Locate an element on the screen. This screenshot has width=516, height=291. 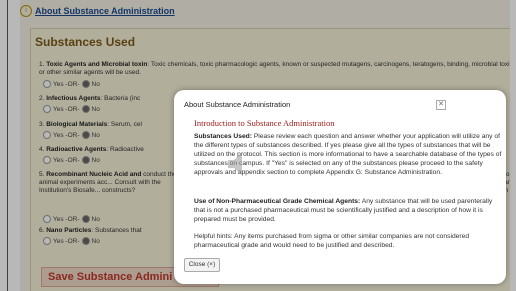
dialog-intro-heading: Introduction to Substance Administration is located at coordinates (264, 123).